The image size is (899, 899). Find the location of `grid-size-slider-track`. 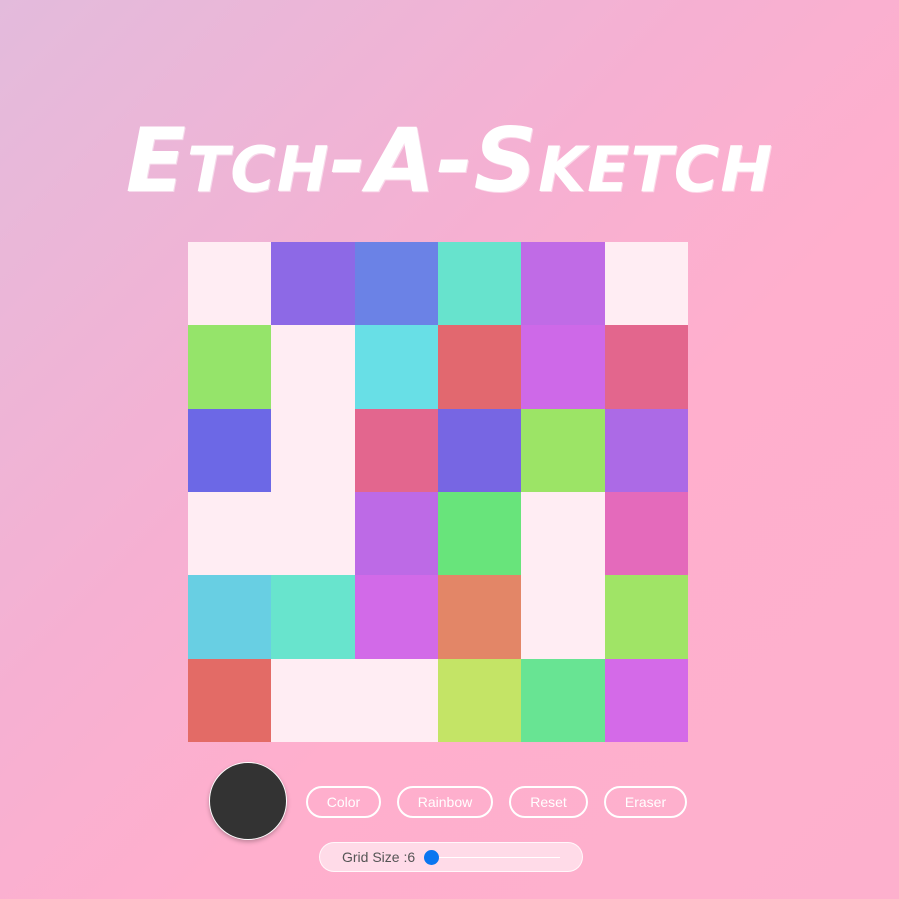

grid-size-slider-track is located at coordinates (496, 857).